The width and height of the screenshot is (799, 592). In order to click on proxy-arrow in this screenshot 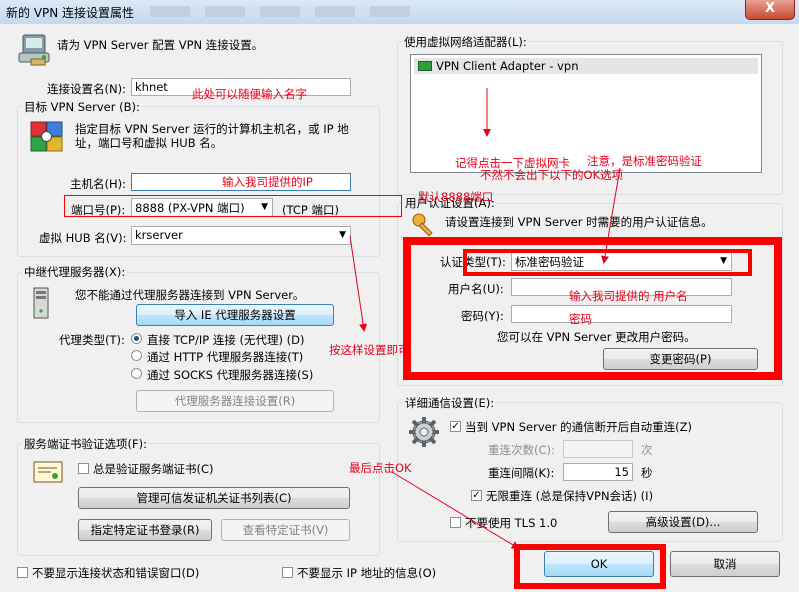, I will do `click(358, 283)`.